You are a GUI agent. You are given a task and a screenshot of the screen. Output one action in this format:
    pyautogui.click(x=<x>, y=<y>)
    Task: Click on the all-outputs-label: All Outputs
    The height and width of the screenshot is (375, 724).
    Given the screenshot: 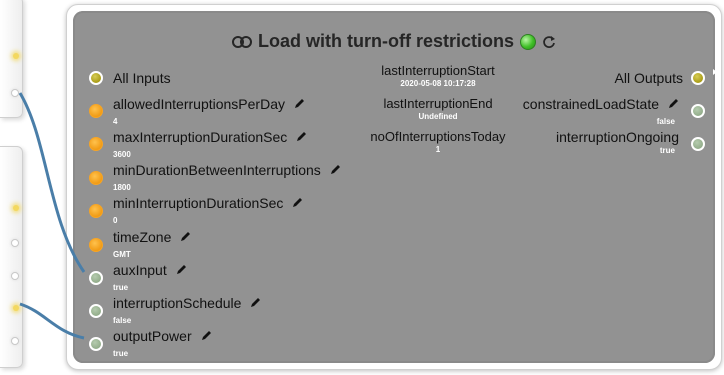 What is the action you would take?
    pyautogui.click(x=648, y=78)
    